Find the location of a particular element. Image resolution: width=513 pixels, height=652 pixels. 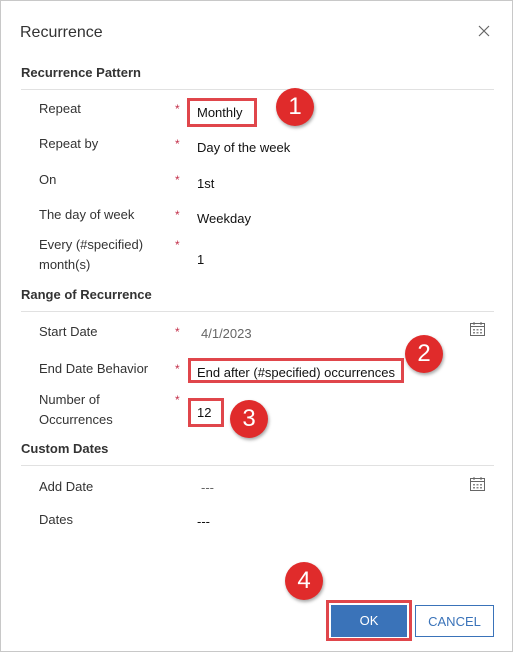

close-icon is located at coordinates (484, 31).